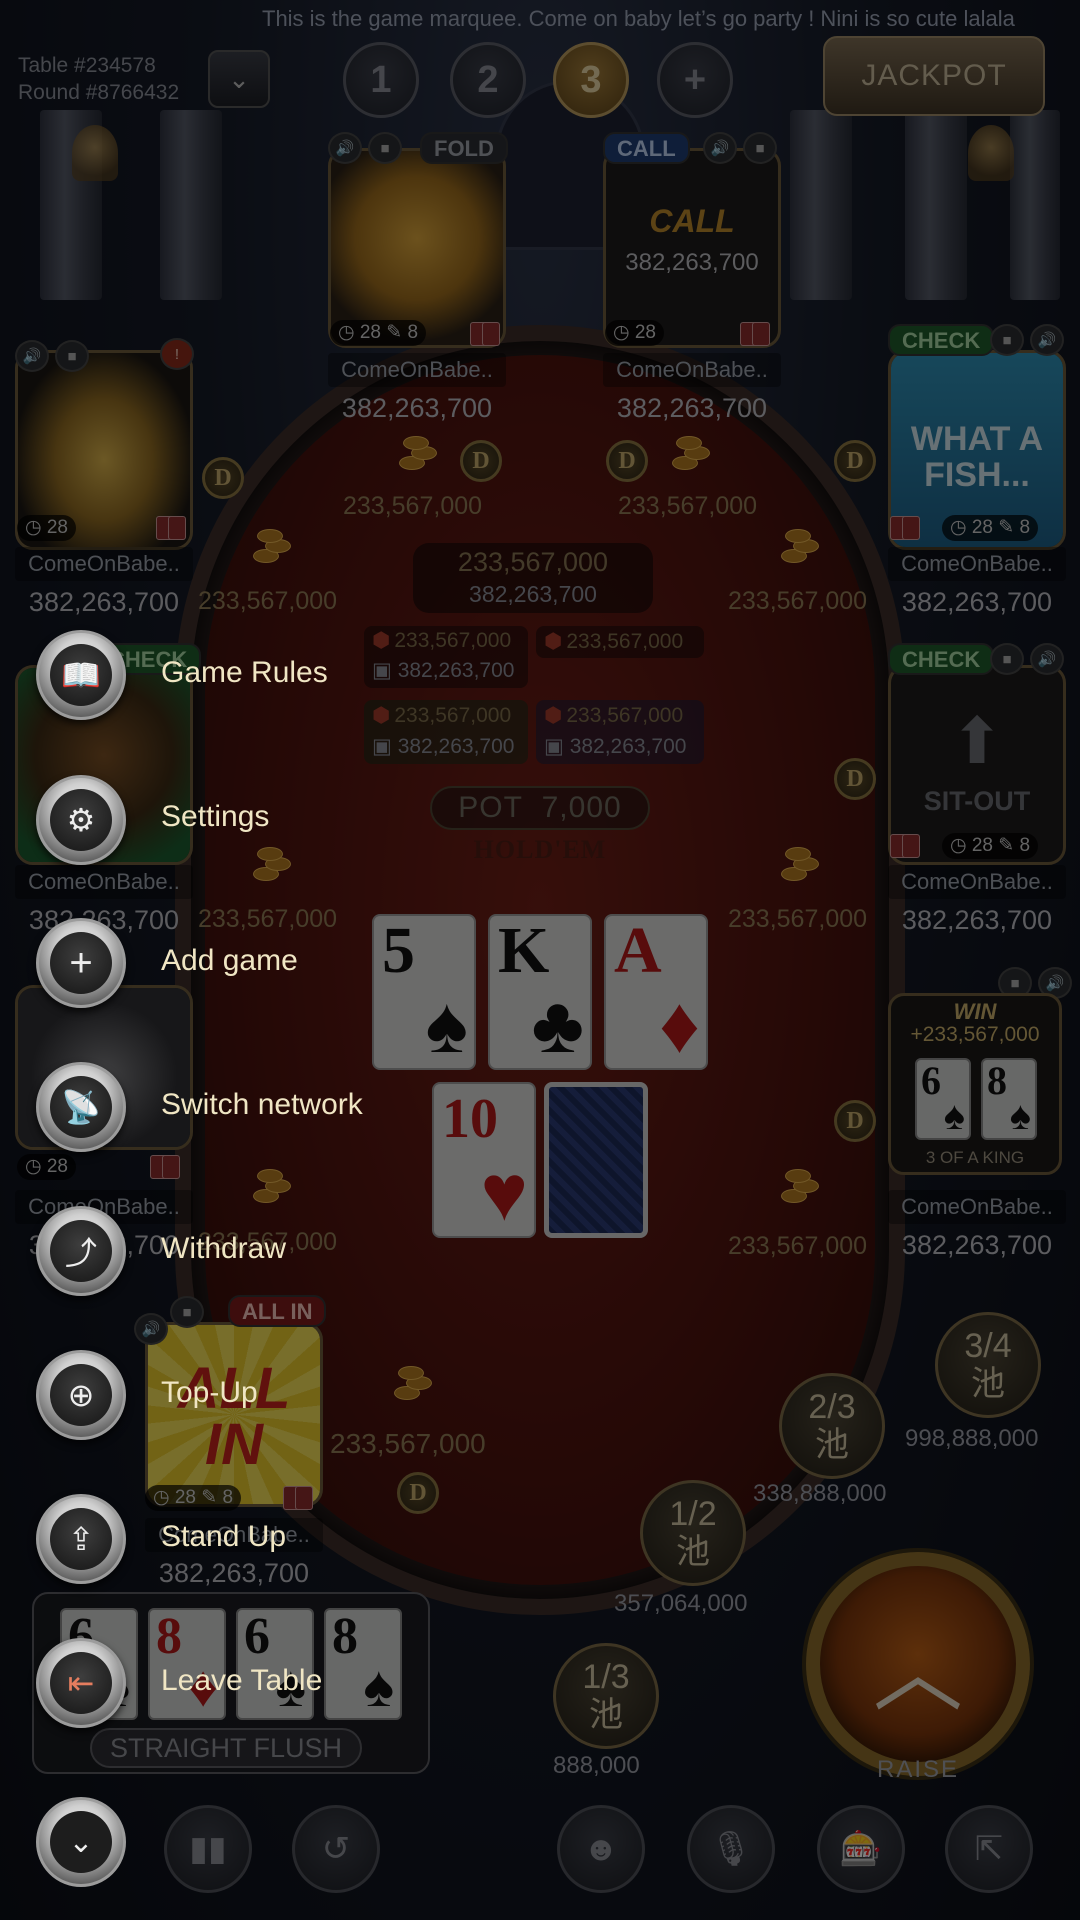  I want to click on plus-icon: +, so click(81, 963).